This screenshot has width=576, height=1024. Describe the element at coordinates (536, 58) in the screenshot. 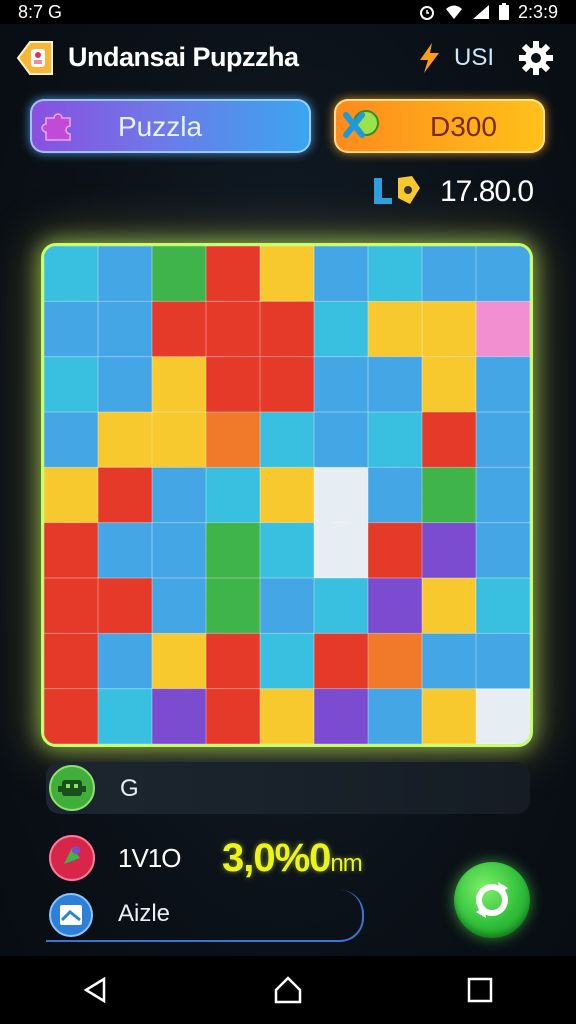

I see `gear-icon` at that location.